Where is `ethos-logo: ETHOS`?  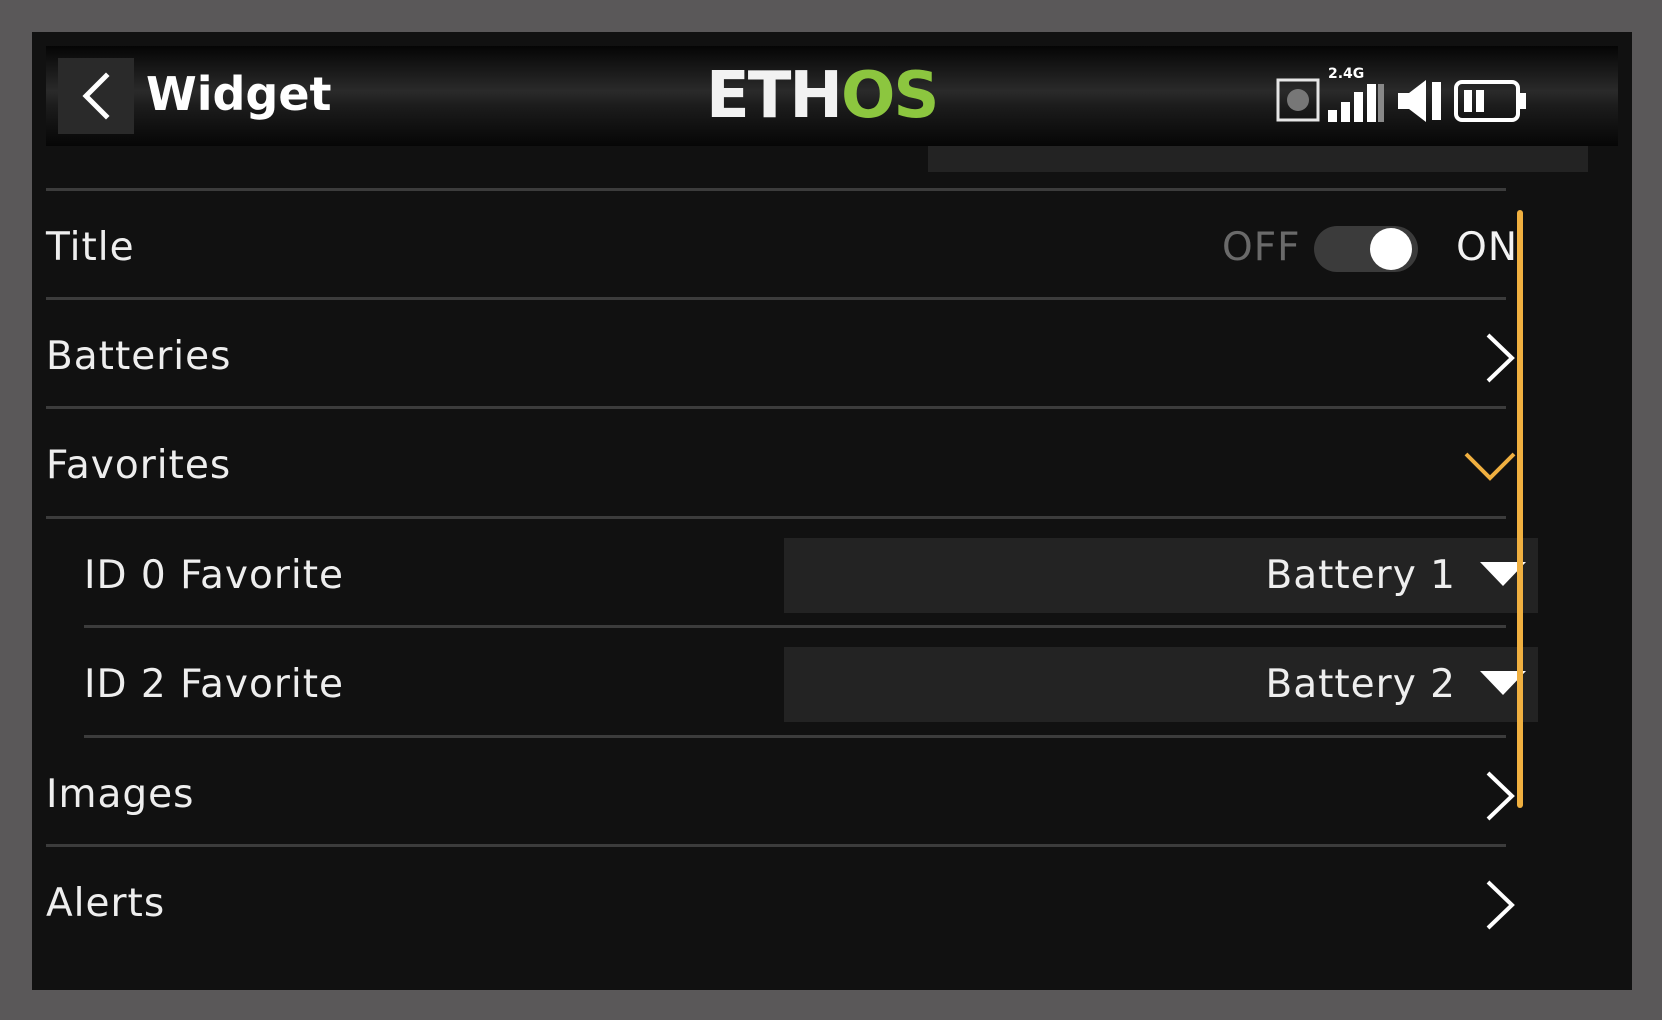 ethos-logo: ETHOS is located at coordinates (822, 96).